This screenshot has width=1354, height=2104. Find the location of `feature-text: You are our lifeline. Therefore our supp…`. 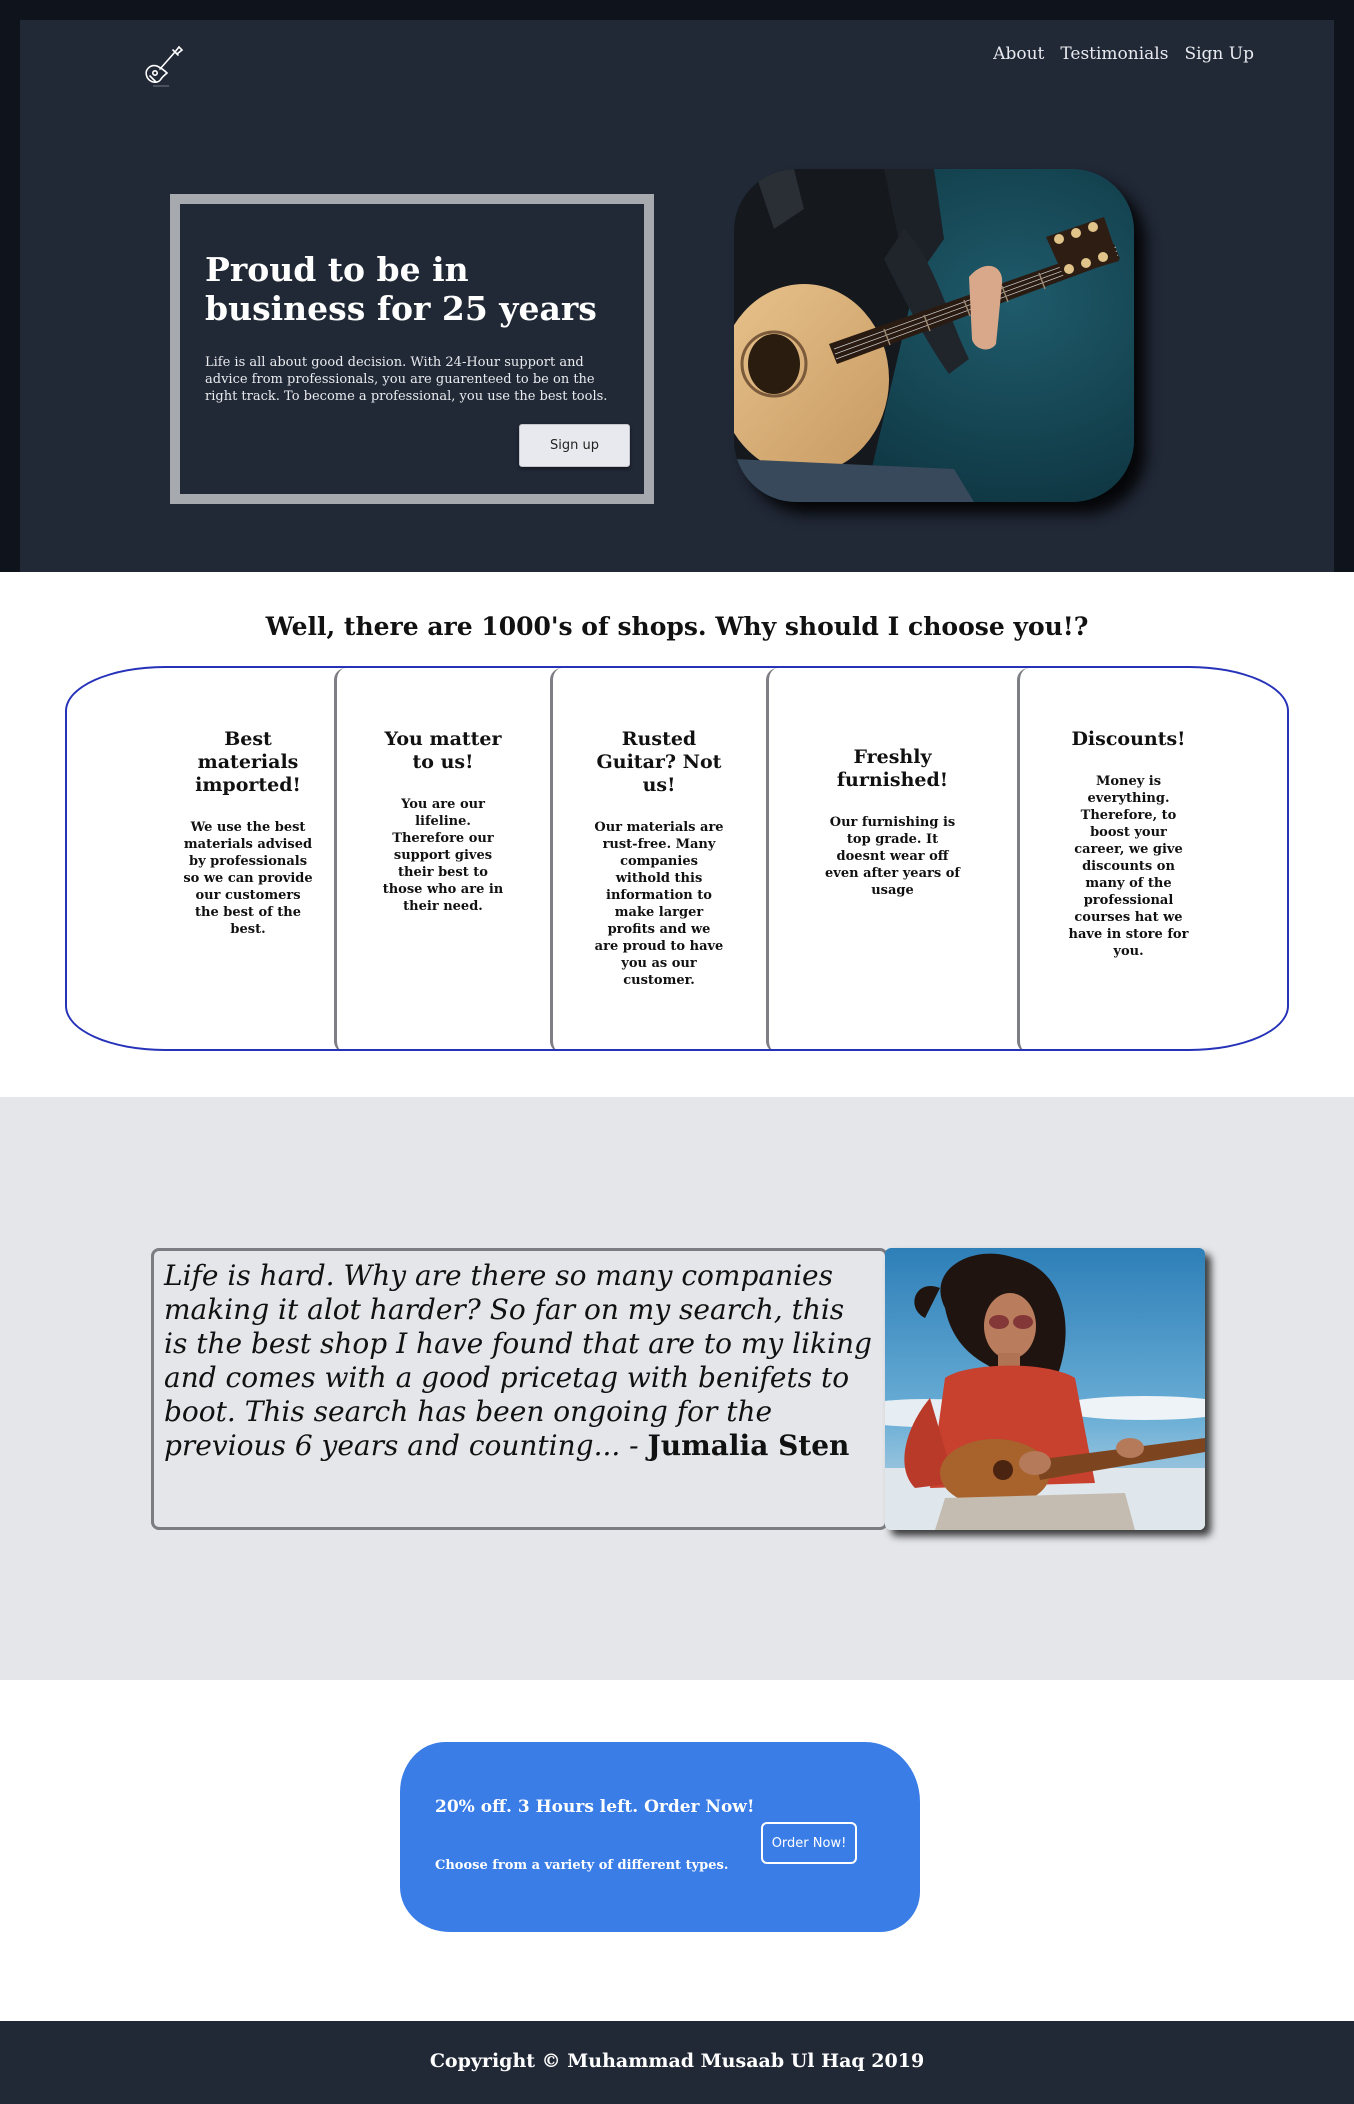

feature-text: You are our lifeline. Therefore our supp… is located at coordinates (443, 855).